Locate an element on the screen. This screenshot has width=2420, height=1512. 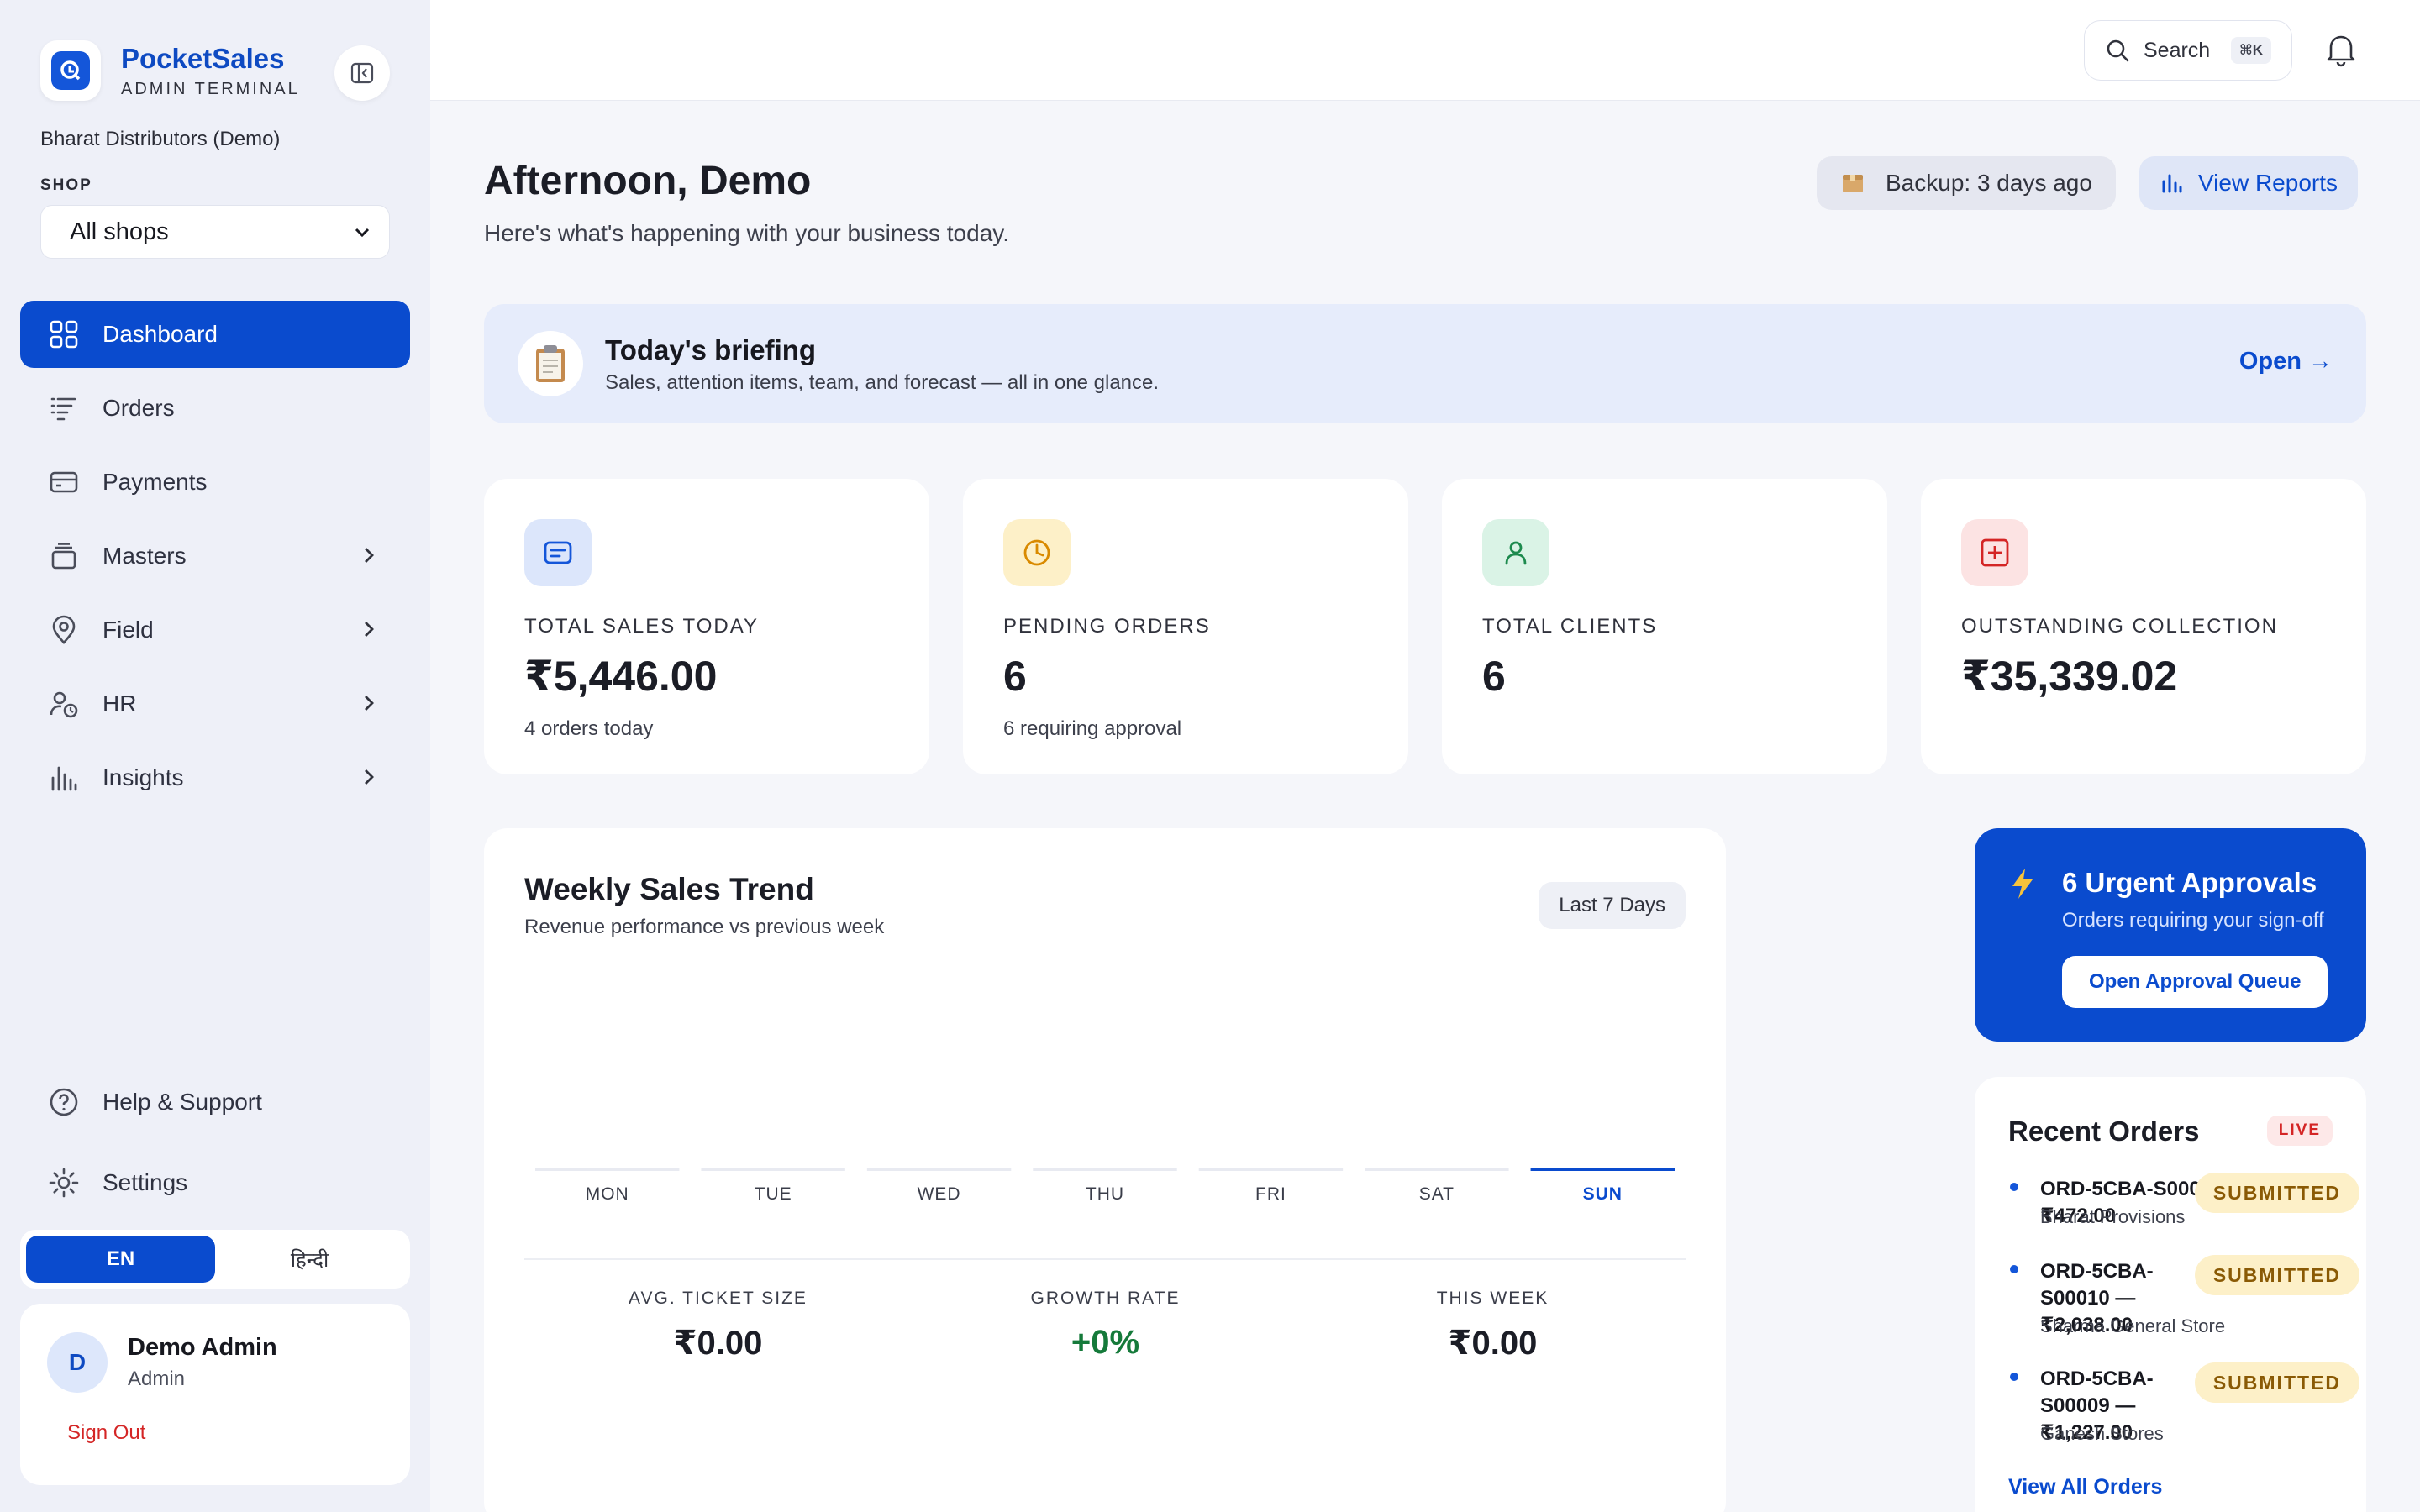
open-approval-queue-button: Open Approval Queue is located at coordinates (2195, 982).